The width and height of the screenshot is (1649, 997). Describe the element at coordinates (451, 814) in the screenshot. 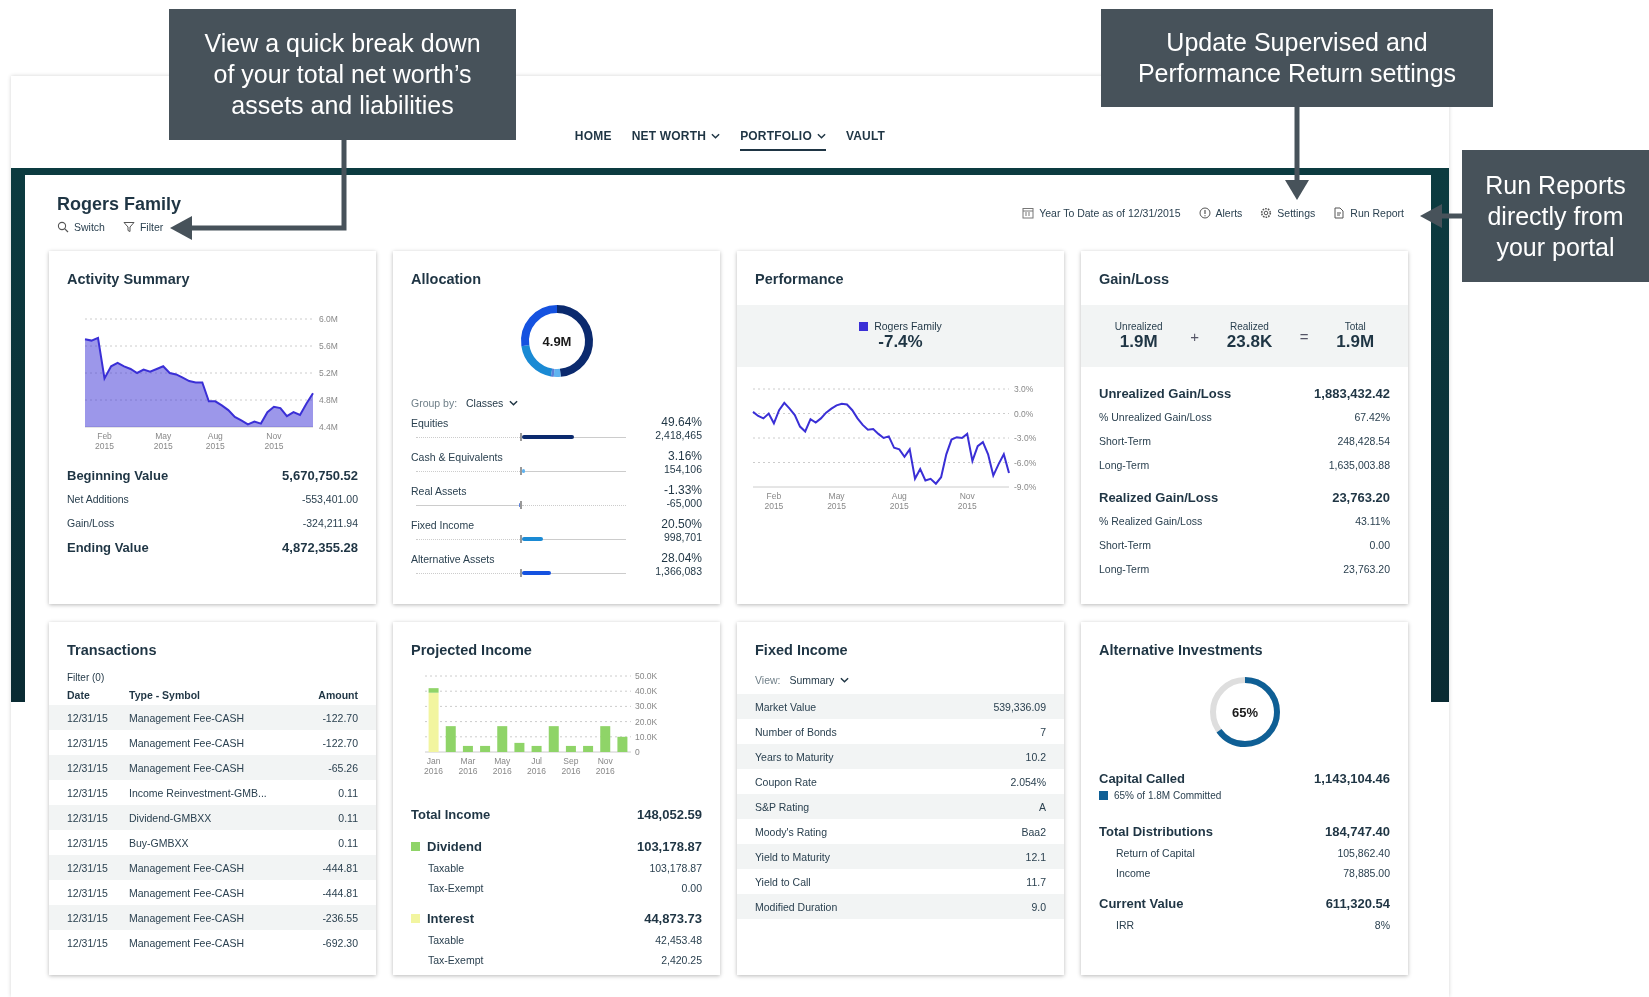

I see `total-label: Total Income` at that location.